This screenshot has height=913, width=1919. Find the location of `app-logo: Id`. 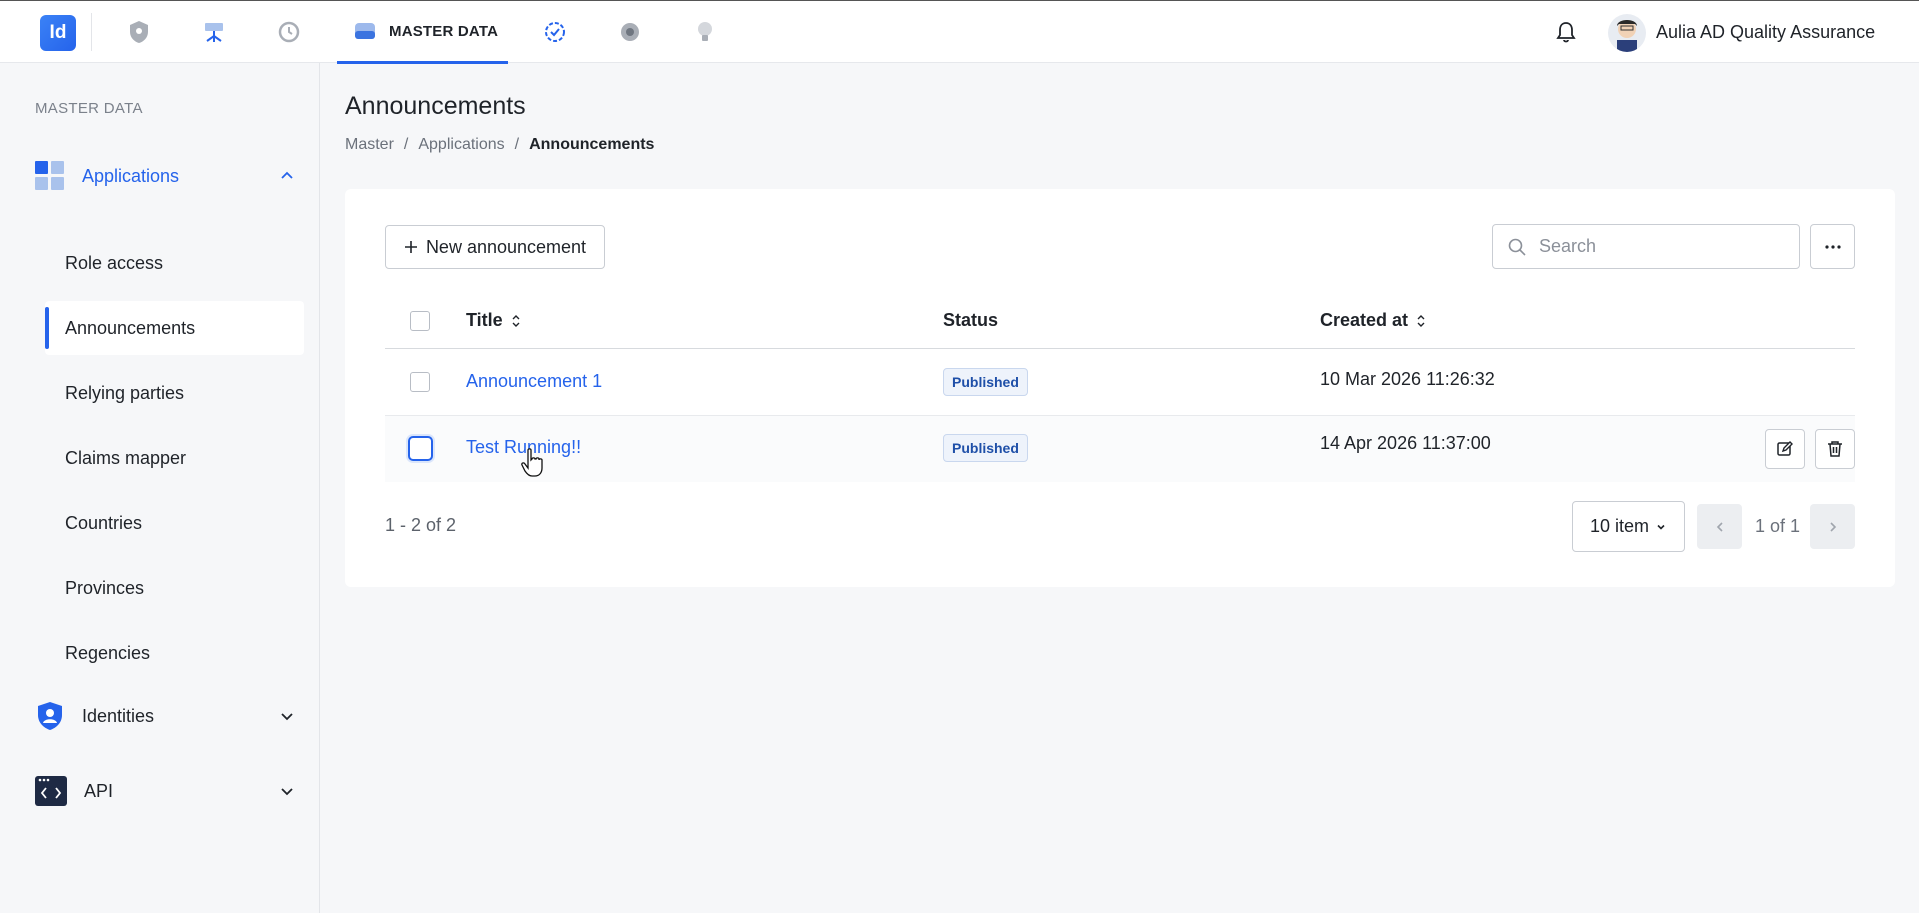

app-logo: Id is located at coordinates (58, 33).